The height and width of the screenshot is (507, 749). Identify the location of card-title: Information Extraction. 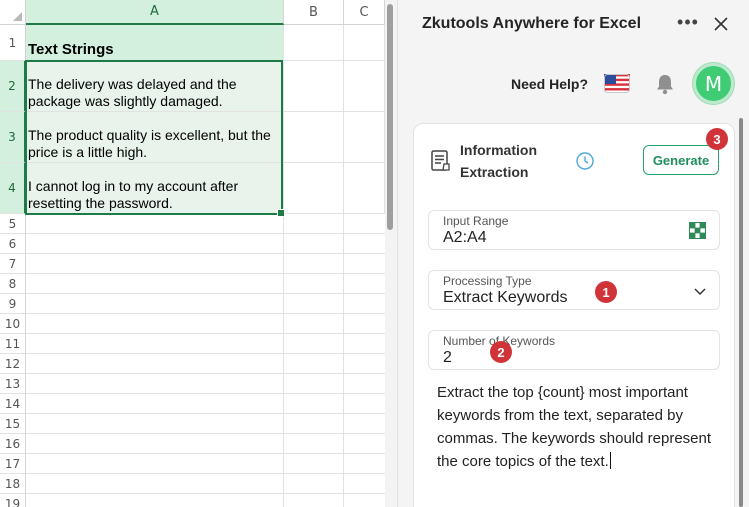
(498, 161).